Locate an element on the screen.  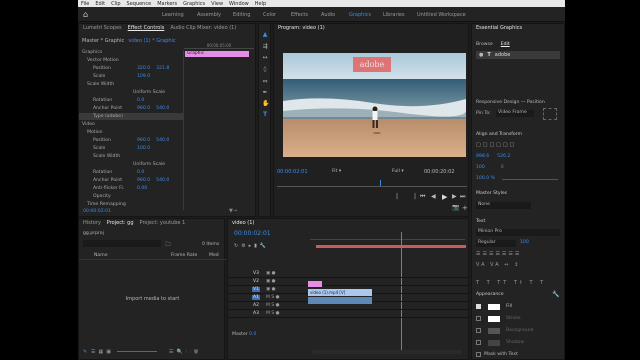
fit-dropdown: Fit ▾ is located at coordinates (336, 171).